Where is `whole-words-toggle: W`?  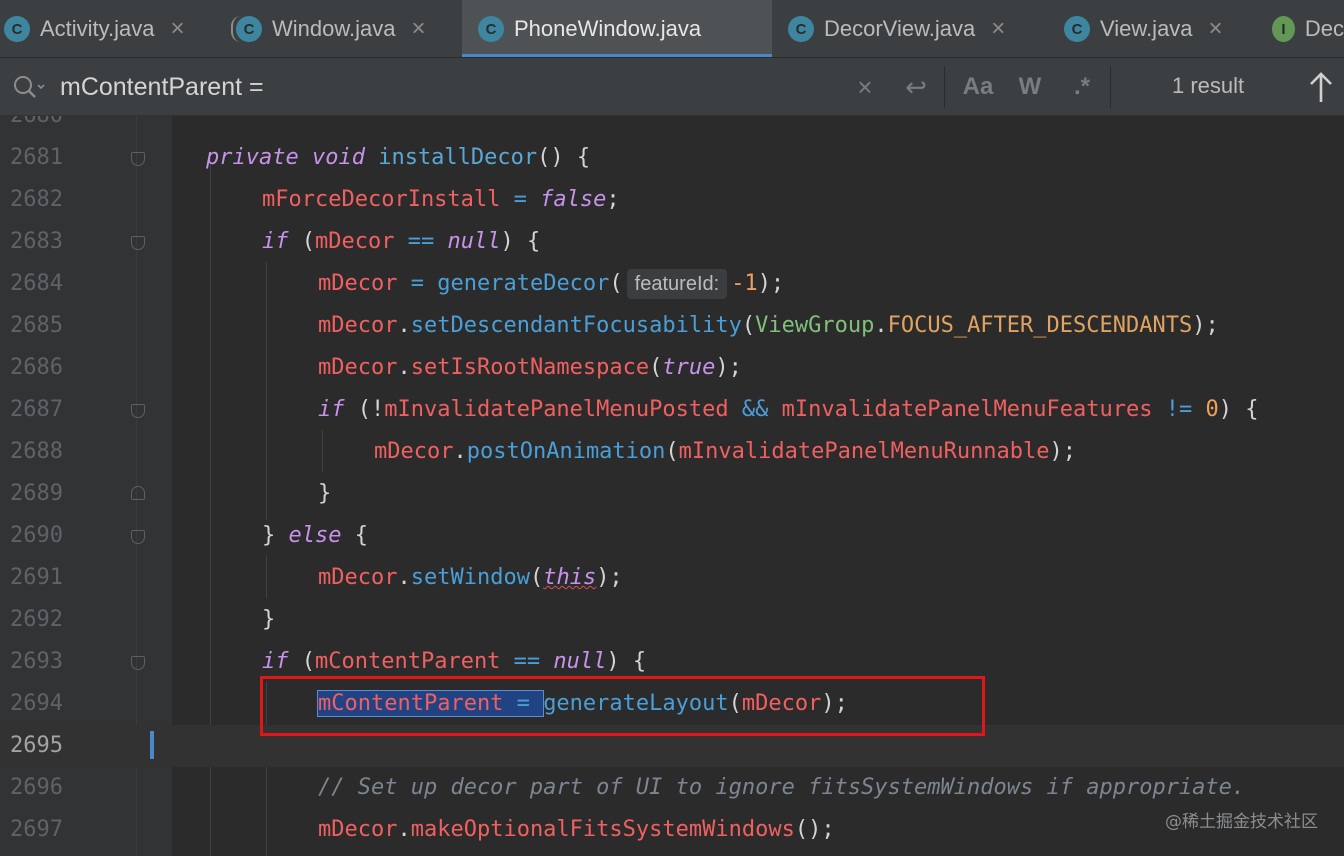 whole-words-toggle: W is located at coordinates (1030, 87).